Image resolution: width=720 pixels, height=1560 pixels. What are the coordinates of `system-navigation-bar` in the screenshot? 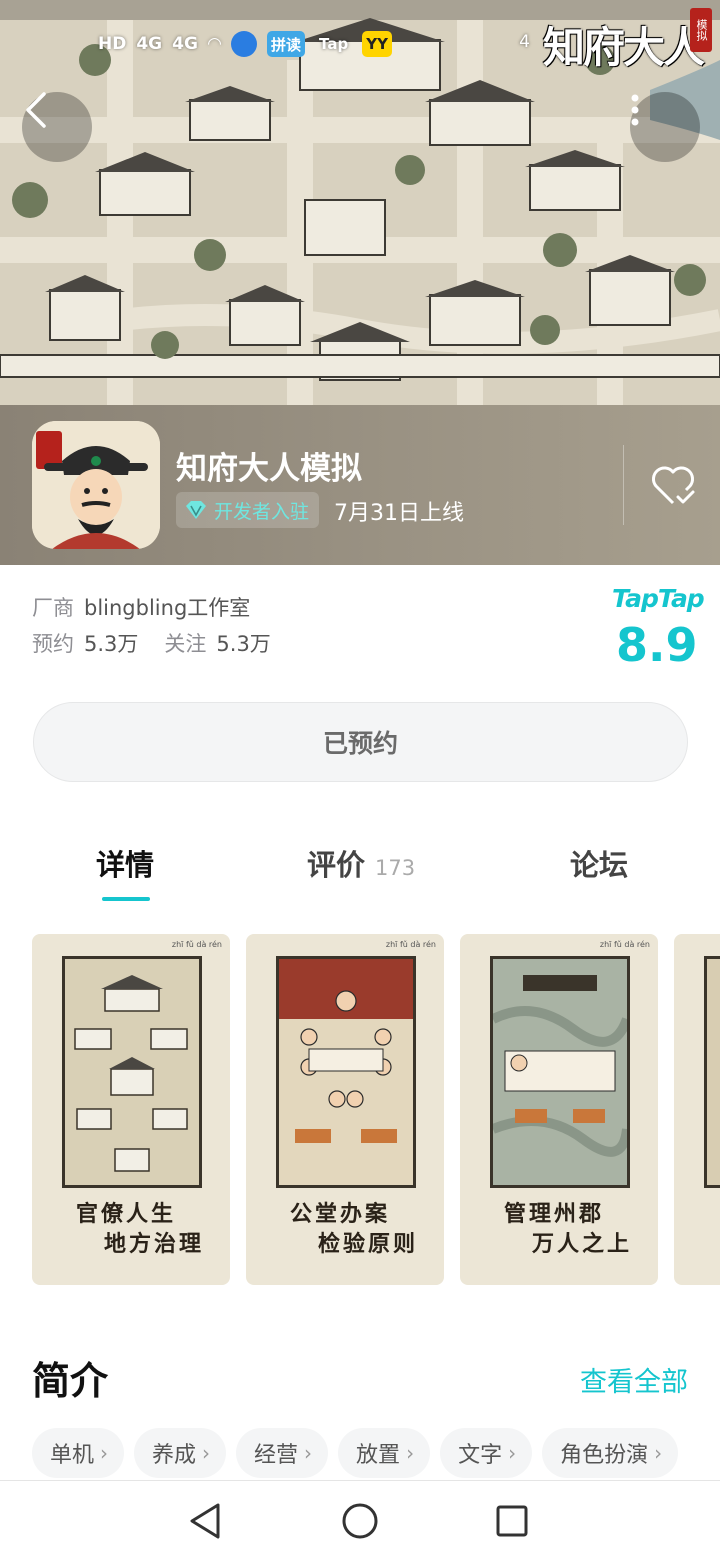 It's located at (360, 1520).